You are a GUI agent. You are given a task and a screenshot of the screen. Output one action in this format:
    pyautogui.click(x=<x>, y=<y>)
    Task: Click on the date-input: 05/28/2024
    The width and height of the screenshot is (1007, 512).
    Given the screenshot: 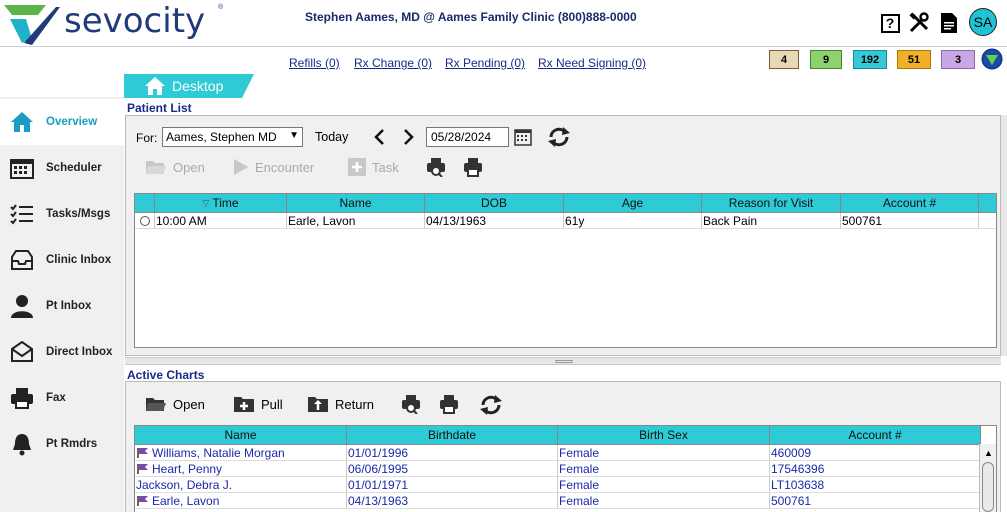 What is the action you would take?
    pyautogui.click(x=467, y=137)
    